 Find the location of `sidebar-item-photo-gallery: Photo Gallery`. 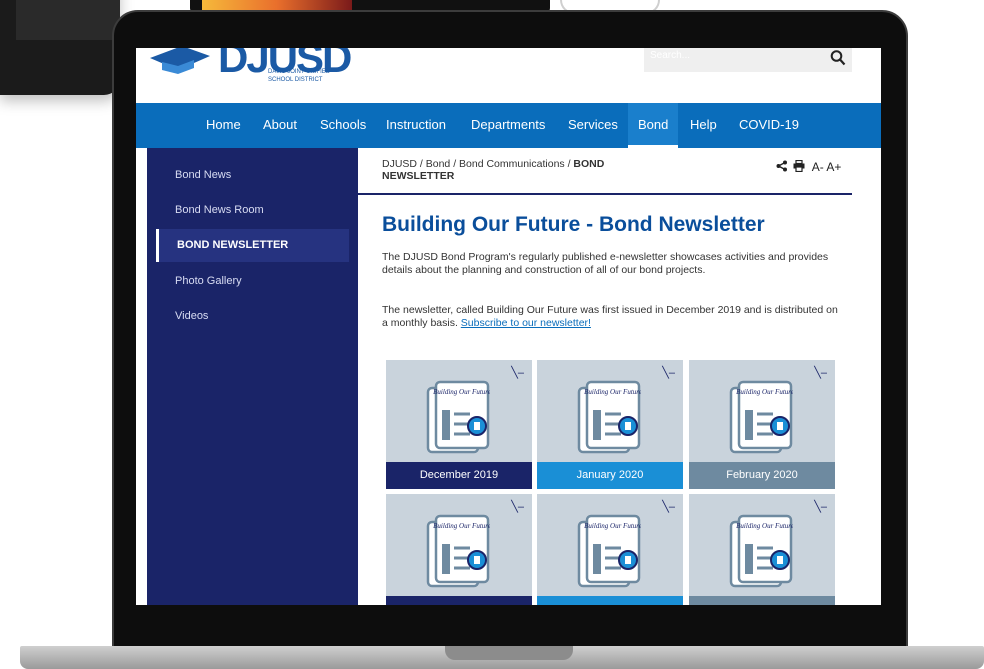

sidebar-item-photo-gallery: Photo Gallery is located at coordinates (208, 281).